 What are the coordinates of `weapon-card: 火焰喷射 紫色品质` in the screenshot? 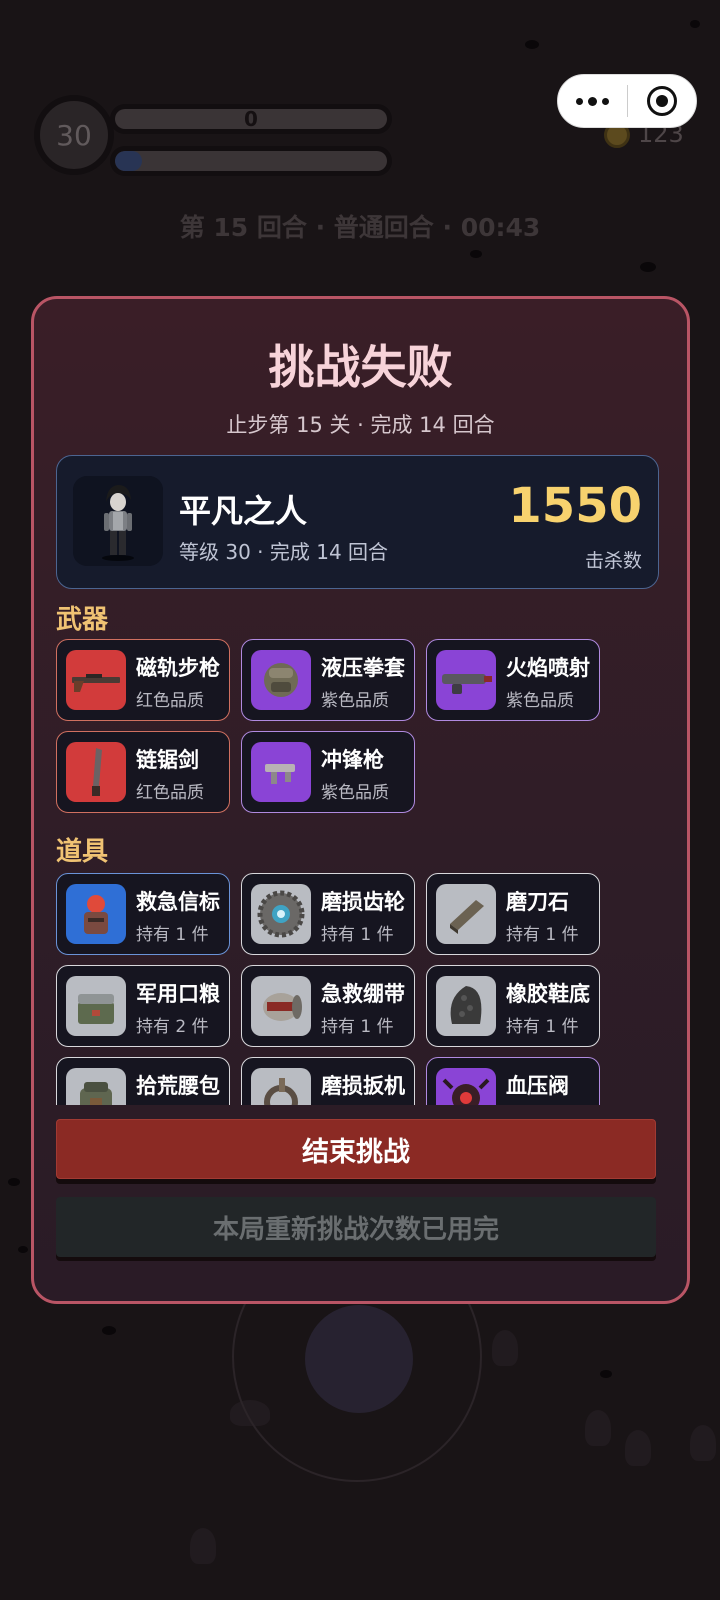 It's located at (513, 680).